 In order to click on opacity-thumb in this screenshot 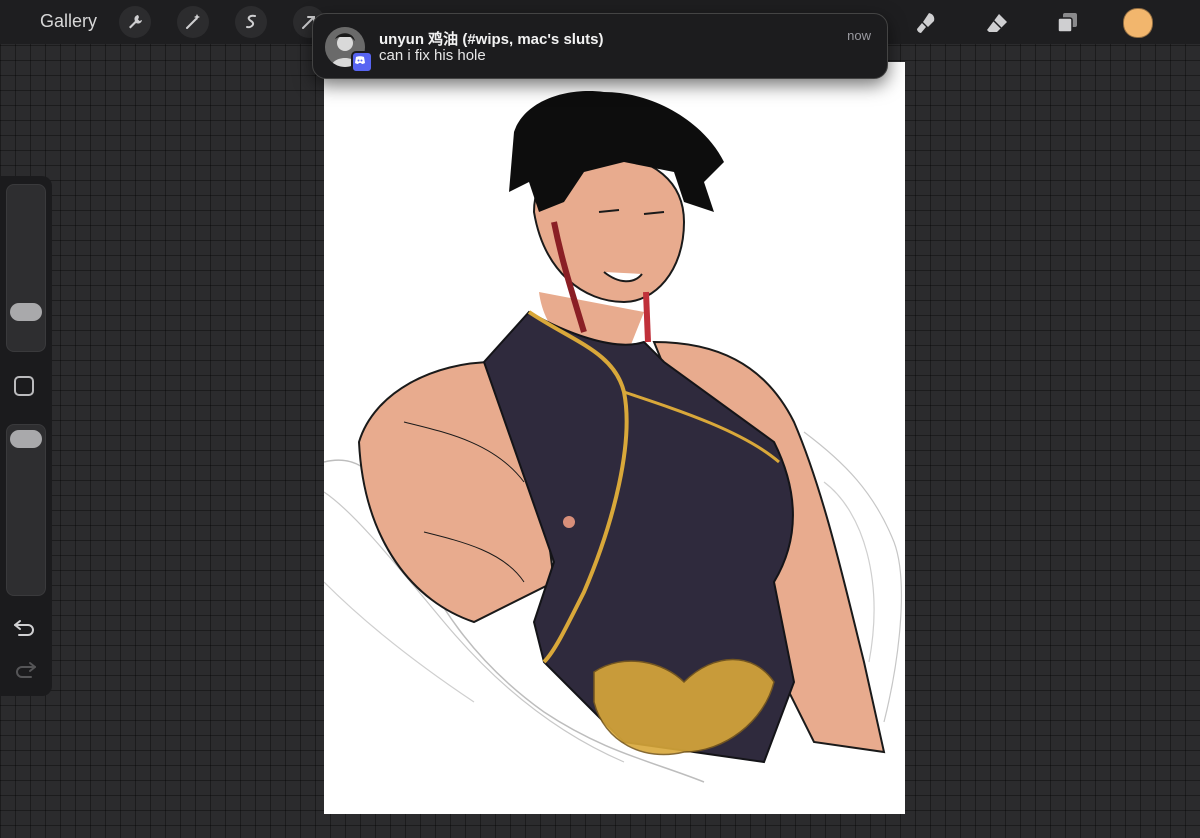, I will do `click(26, 439)`.